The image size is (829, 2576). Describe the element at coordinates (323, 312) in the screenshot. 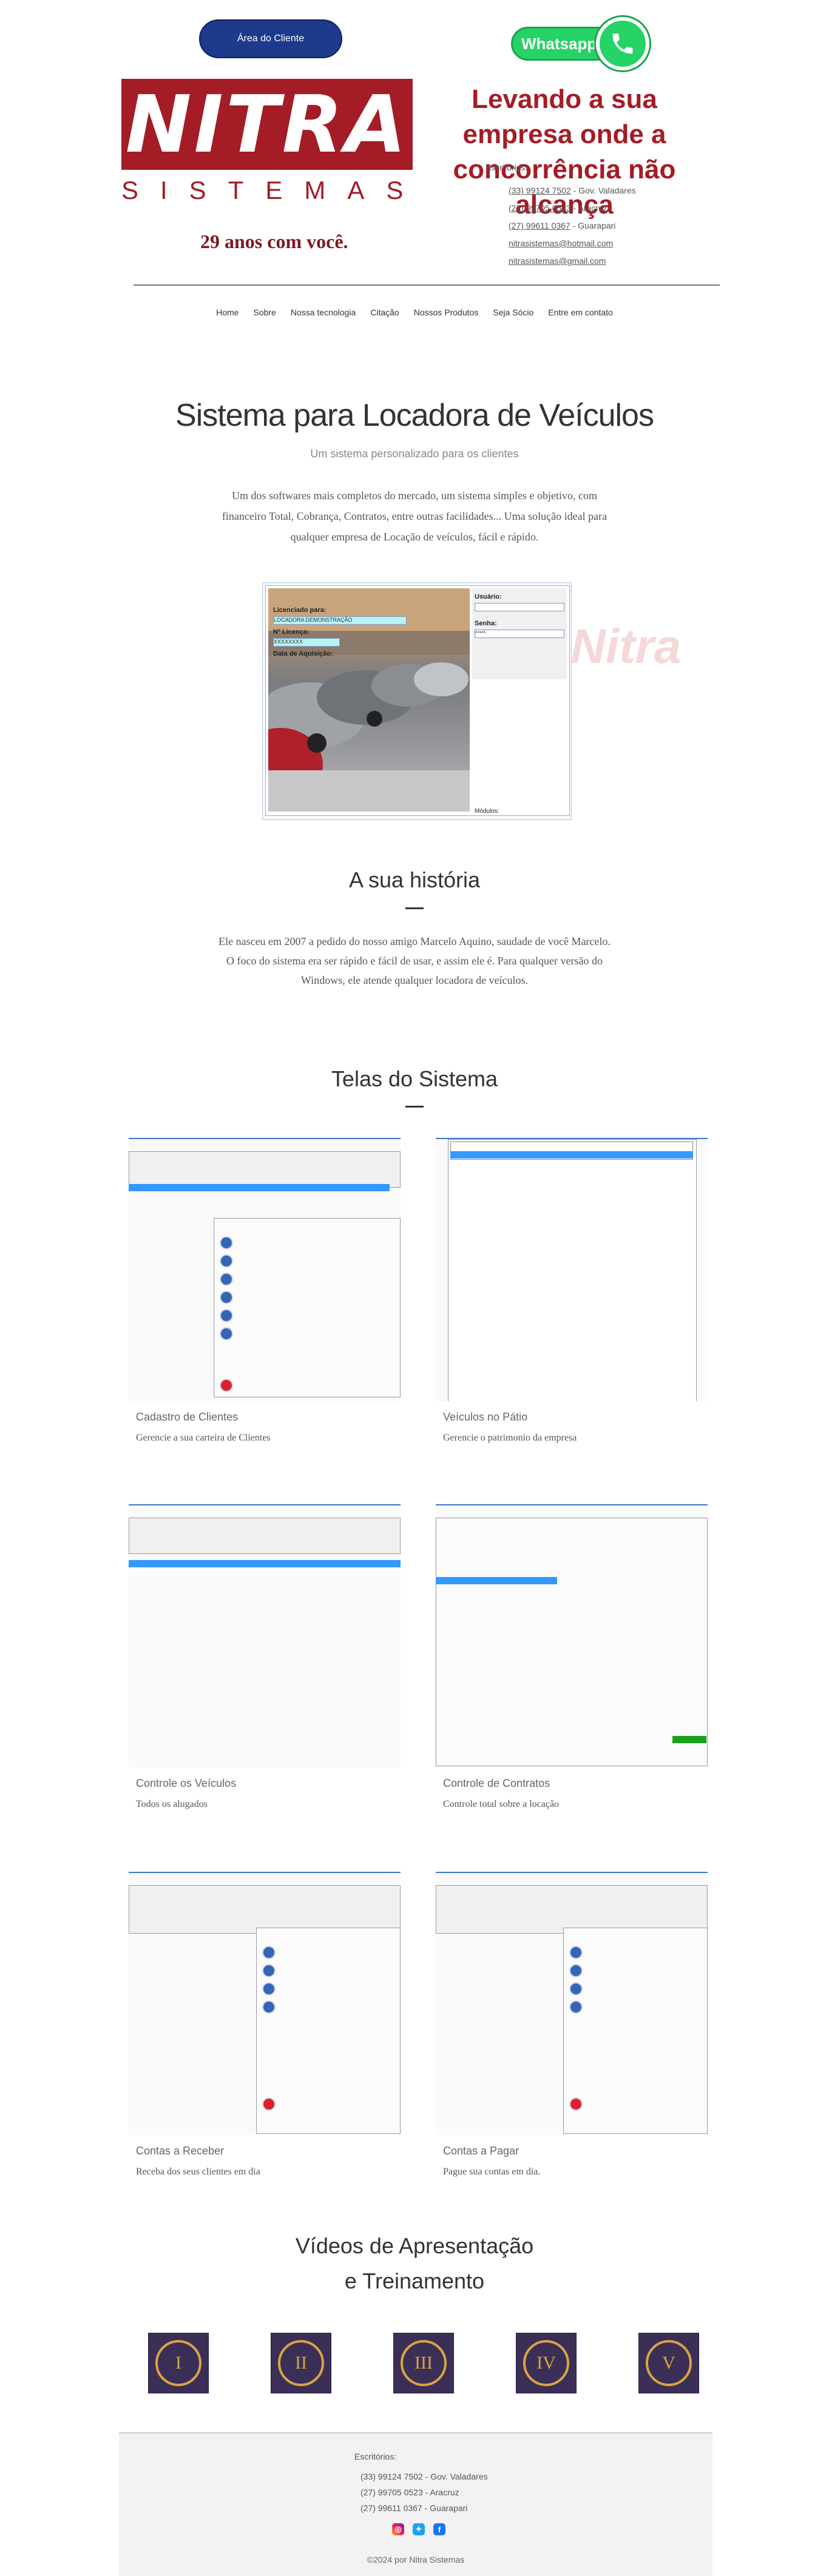

I see `nav-tecnologia: Nossa tecnologia` at that location.